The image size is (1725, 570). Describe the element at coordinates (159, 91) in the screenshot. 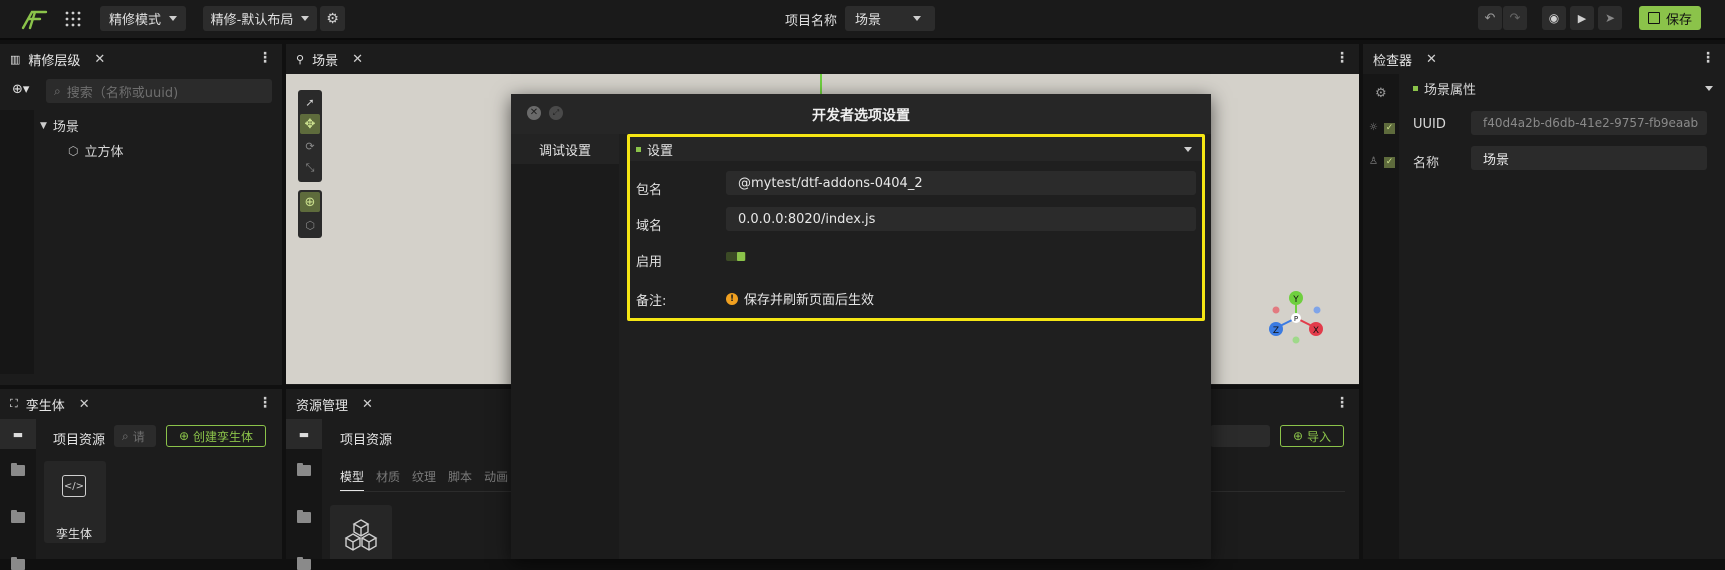

I see `hierarchy-search: ⌕ 搜索（名称或uuid)` at that location.